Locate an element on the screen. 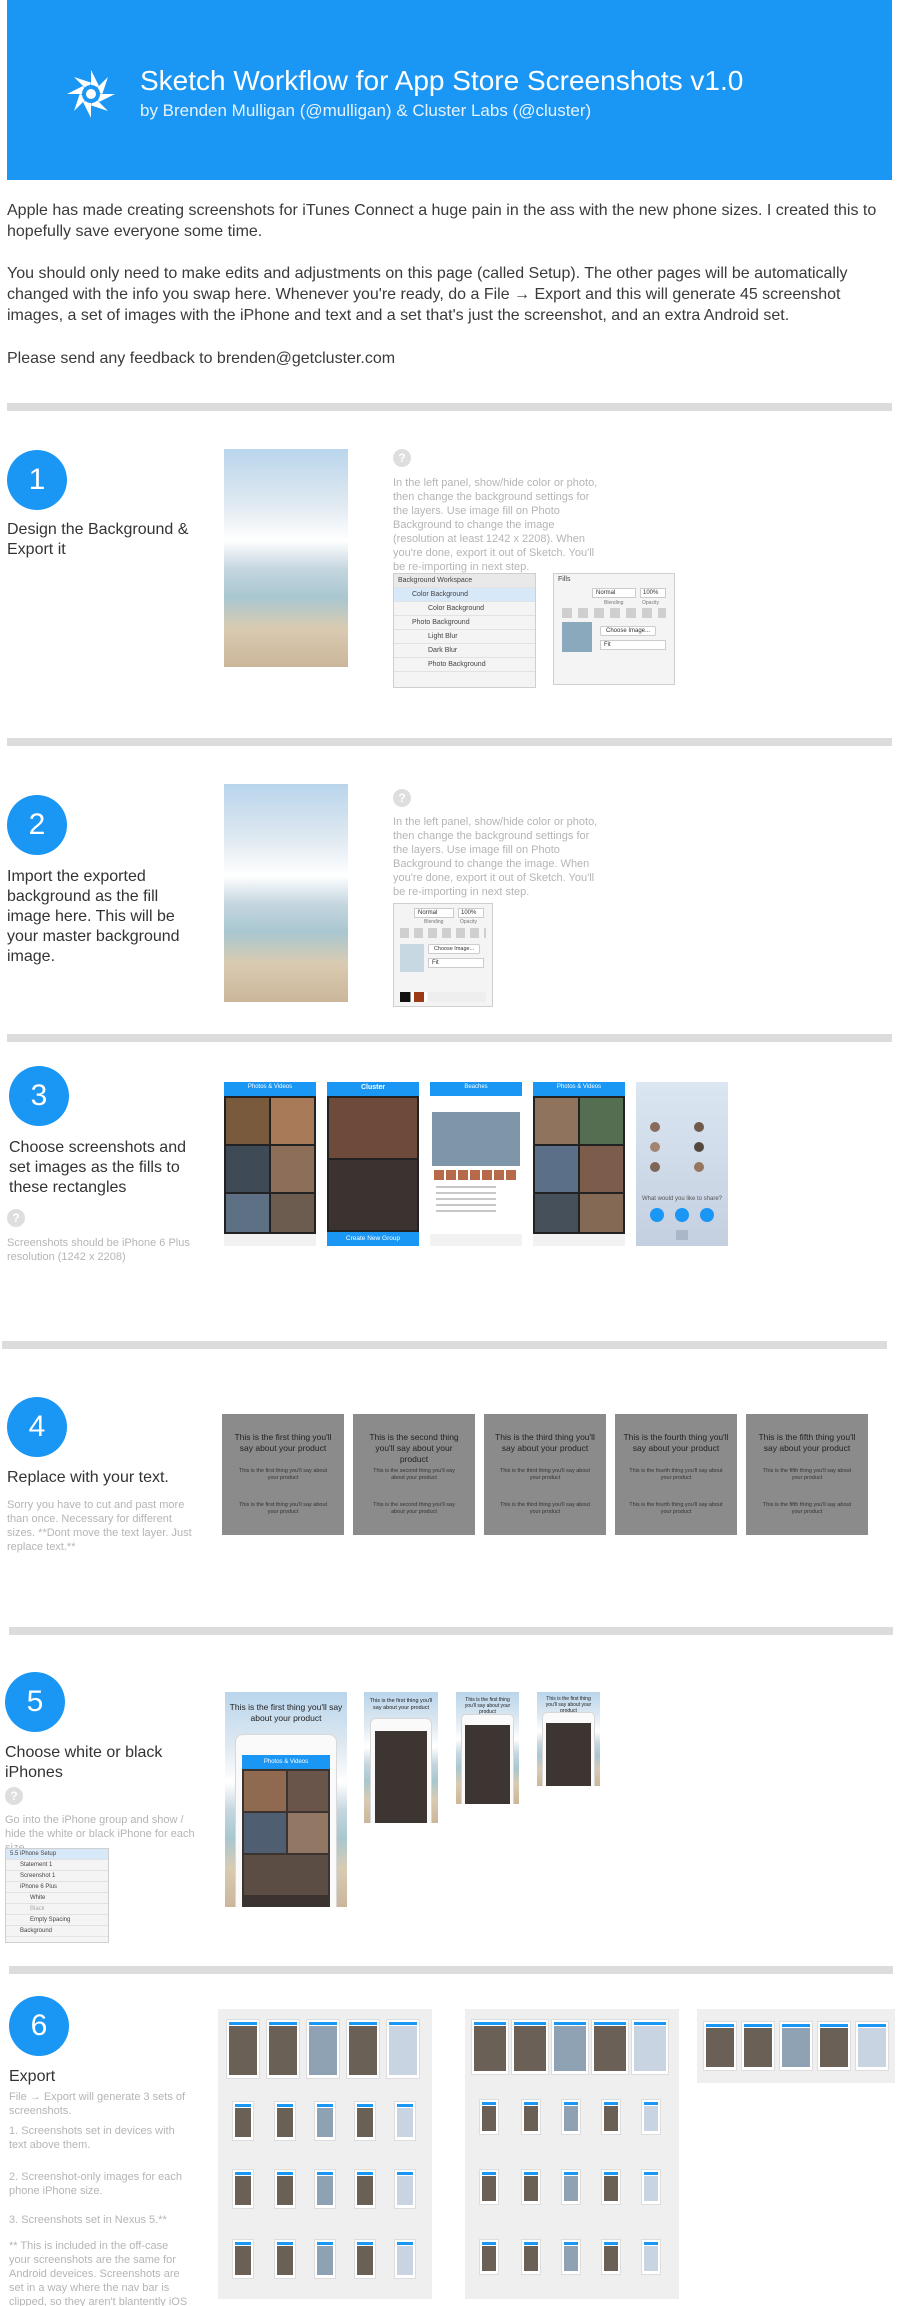  step-title: Design the Background & Export it is located at coordinates (98, 539).